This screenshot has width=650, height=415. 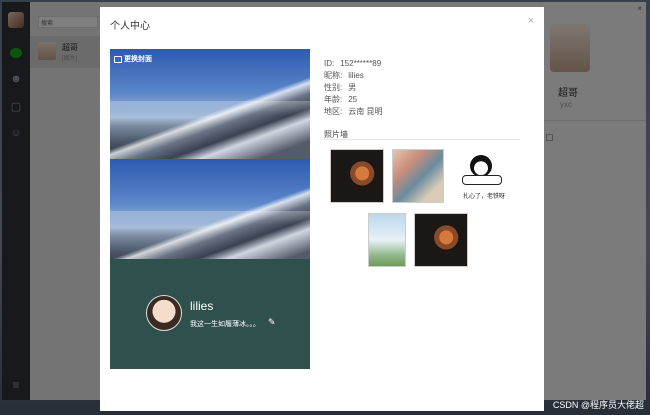 I want to click on change-cover-button: 更换封面, so click(x=133, y=59).